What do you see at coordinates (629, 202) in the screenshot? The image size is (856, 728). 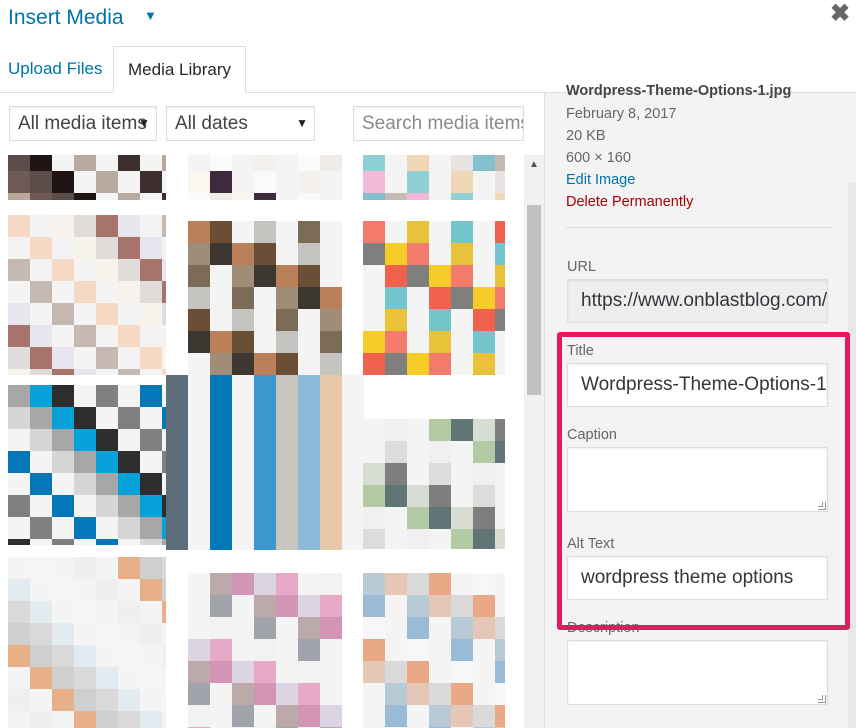 I see `delete-permanently-link: Delete Permanently` at bounding box center [629, 202].